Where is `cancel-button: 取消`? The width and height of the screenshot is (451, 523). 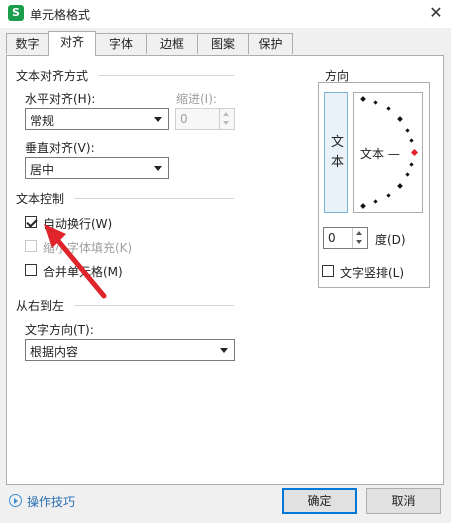 cancel-button: 取消 is located at coordinates (403, 501).